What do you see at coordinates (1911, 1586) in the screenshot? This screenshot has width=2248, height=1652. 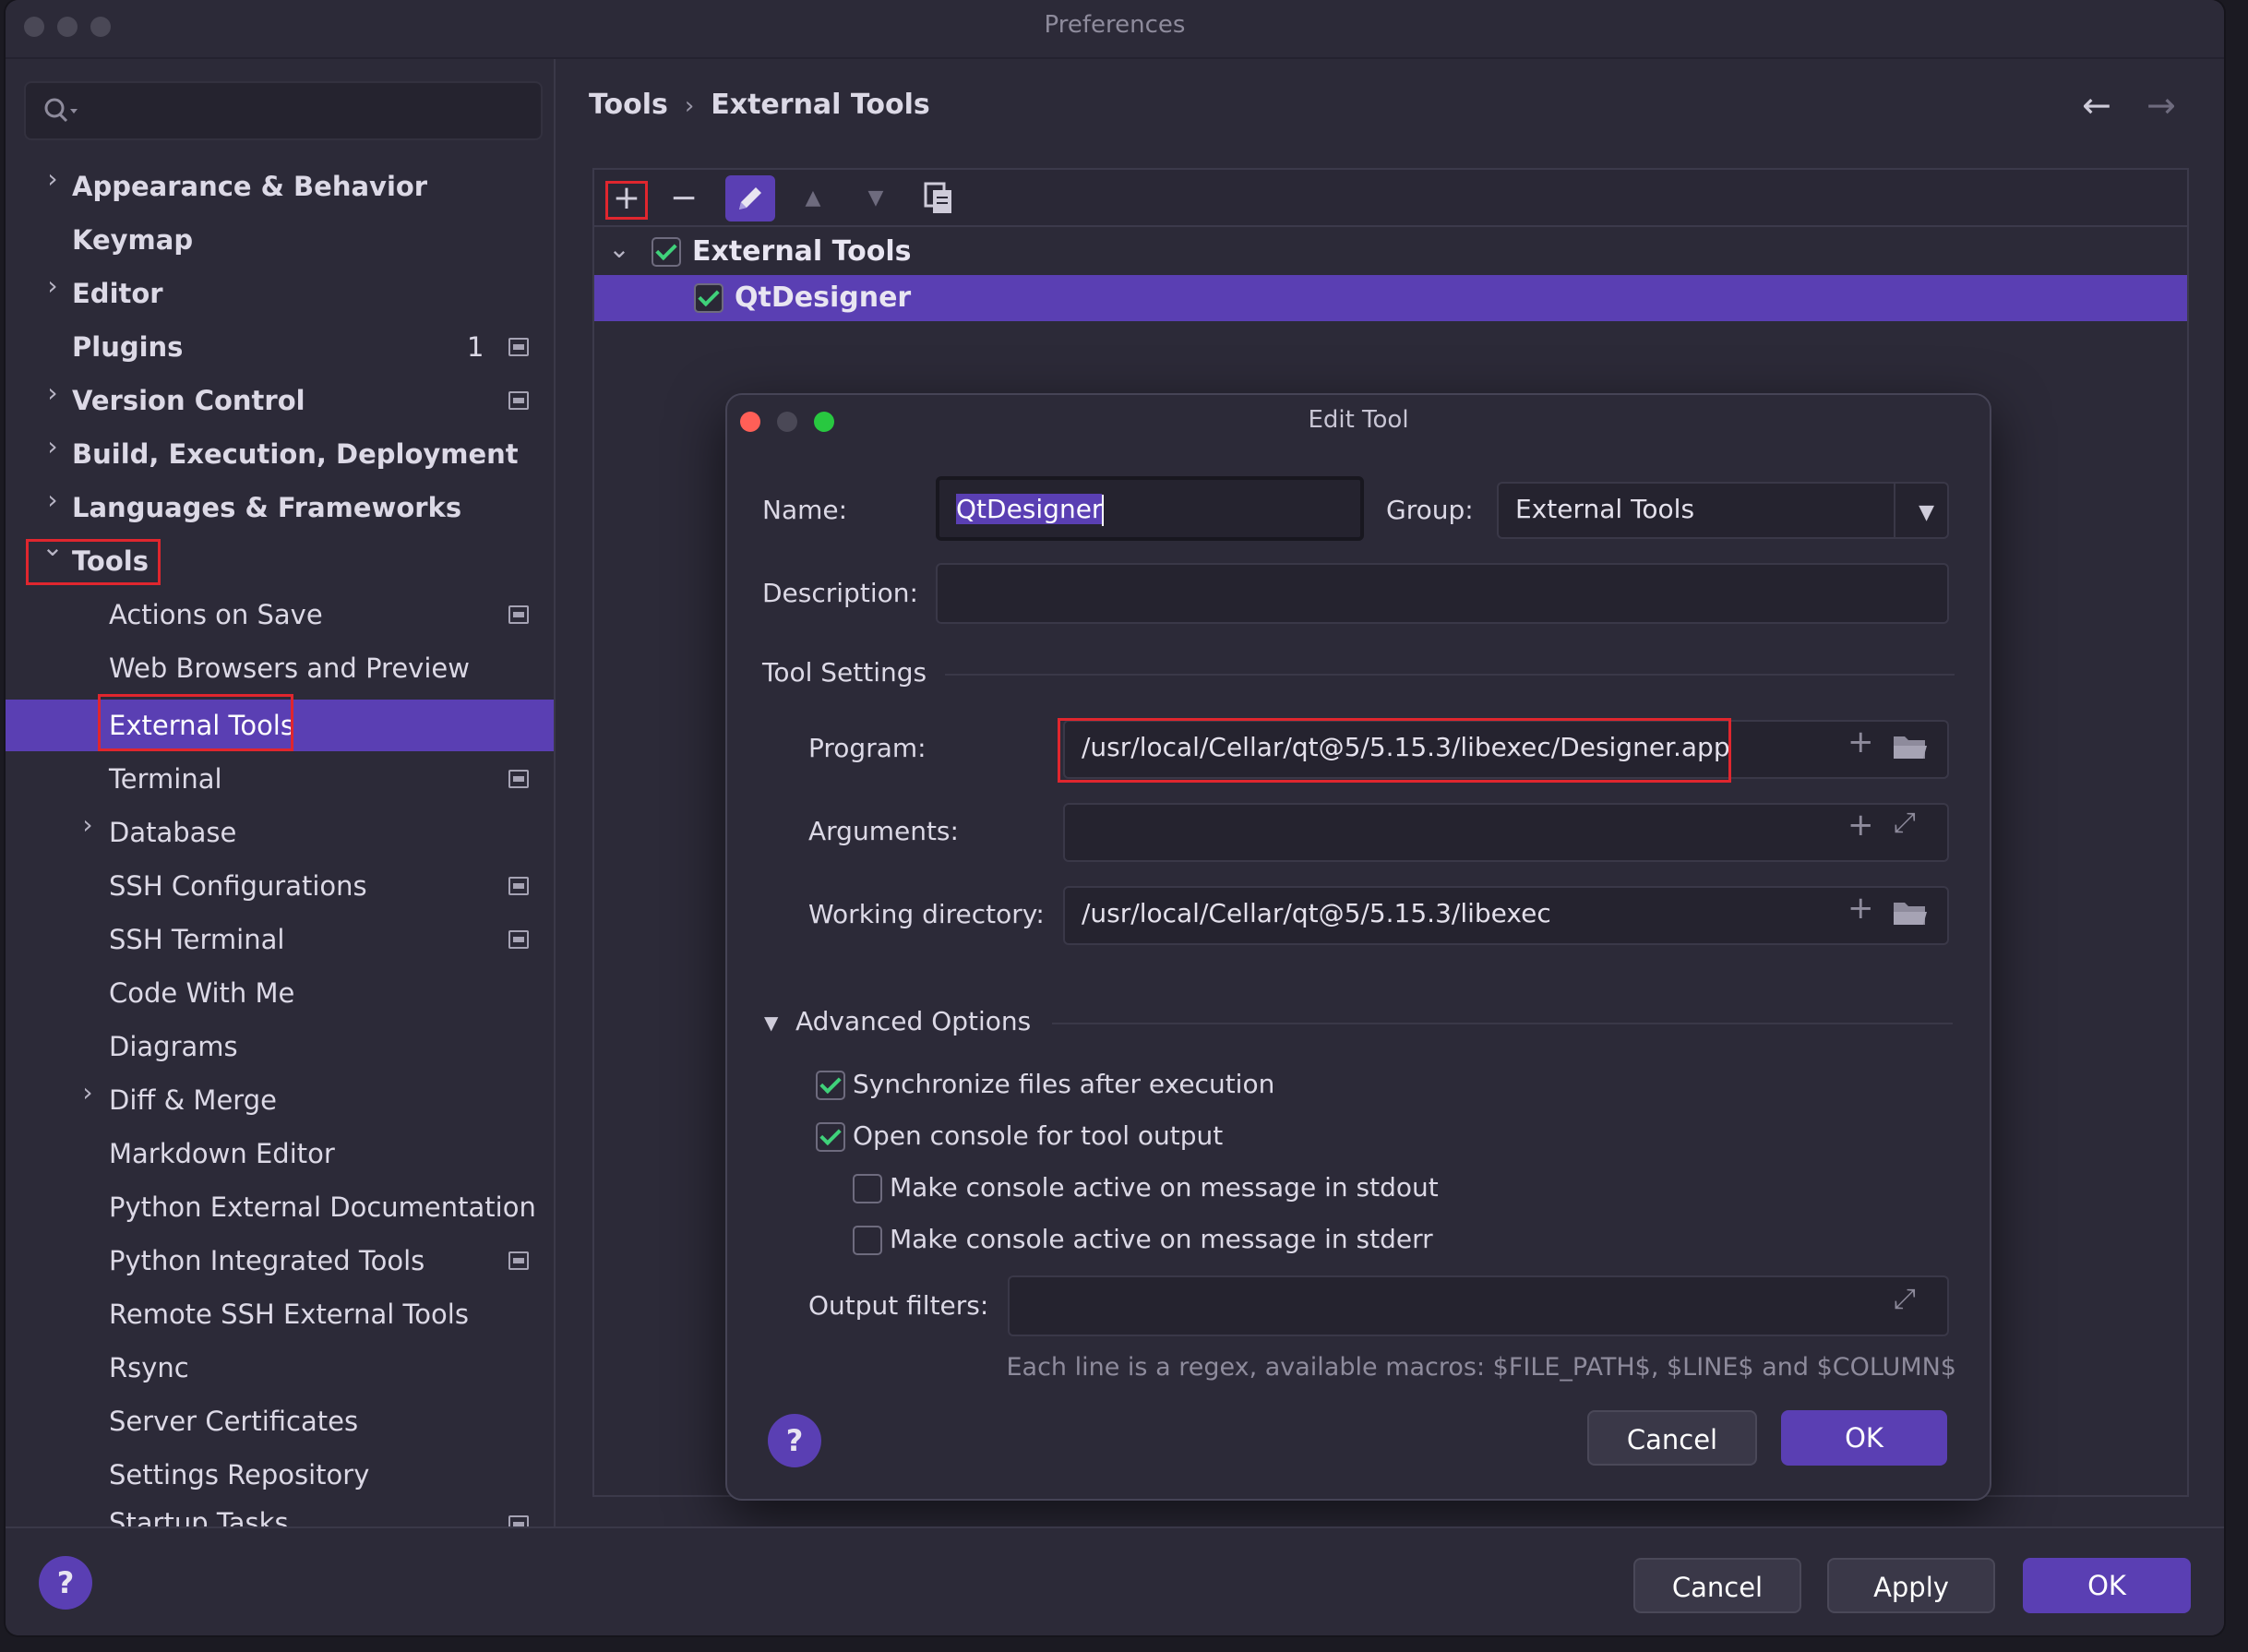 I see `apply-button: Apply` at bounding box center [1911, 1586].